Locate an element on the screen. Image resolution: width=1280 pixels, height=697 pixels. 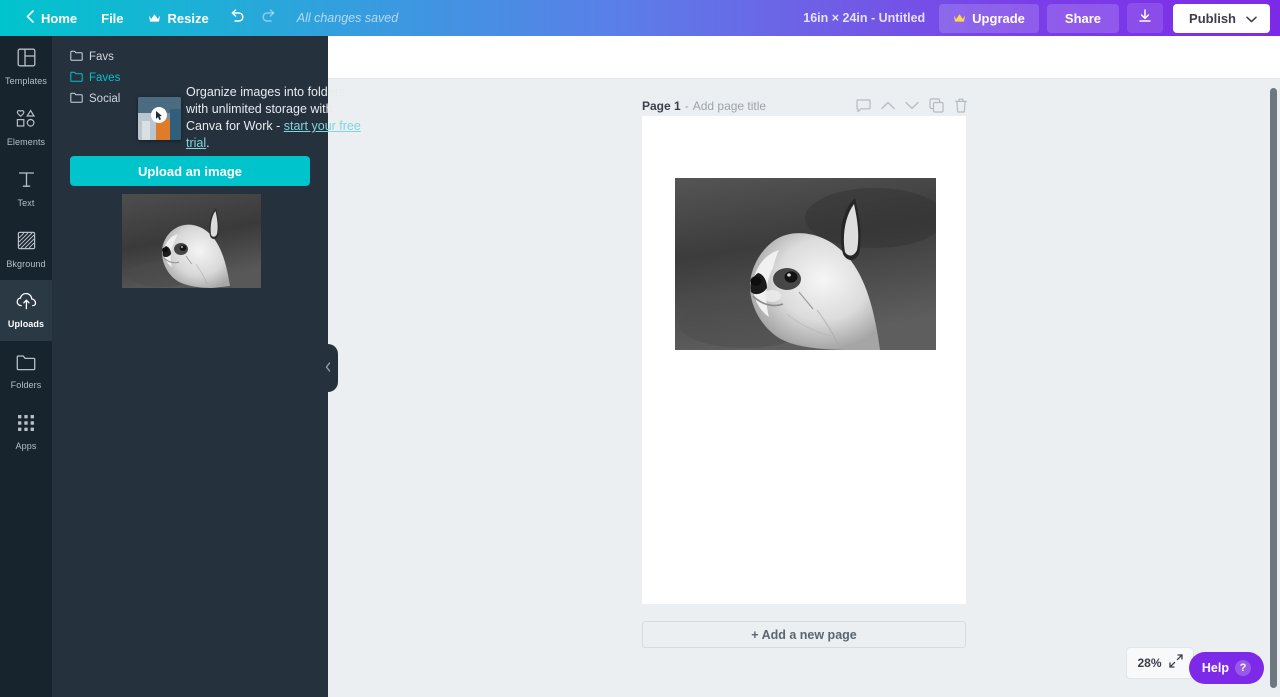
sidebar-item-templates: Templates is located at coordinates (26, 66).